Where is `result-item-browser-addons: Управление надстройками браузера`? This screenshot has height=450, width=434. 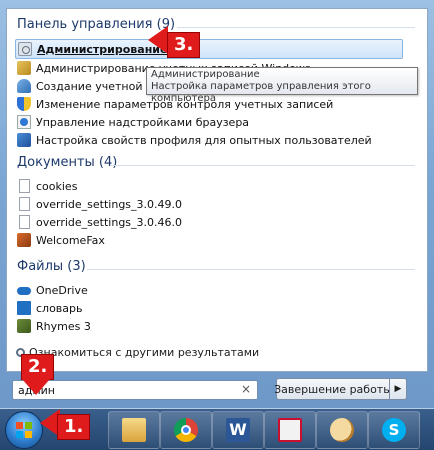
result-item-browser-addons: Управление надстройками браузера is located at coordinates (133, 122).